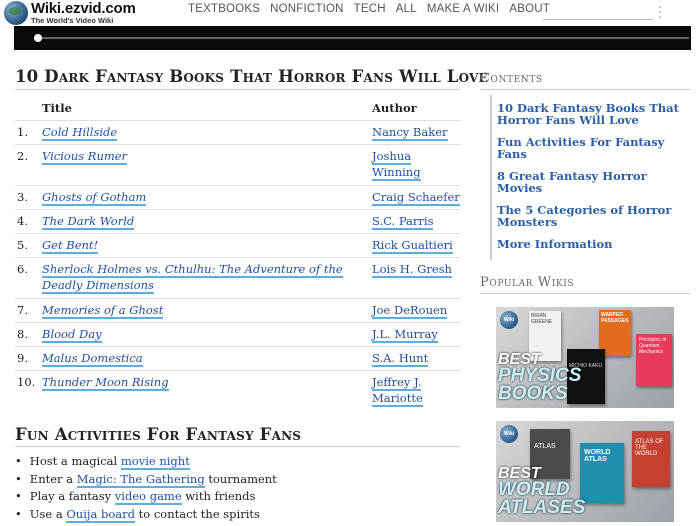 This screenshot has width=700, height=526. I want to click on site-title: Wiki.ezvid.com, so click(83, 9).